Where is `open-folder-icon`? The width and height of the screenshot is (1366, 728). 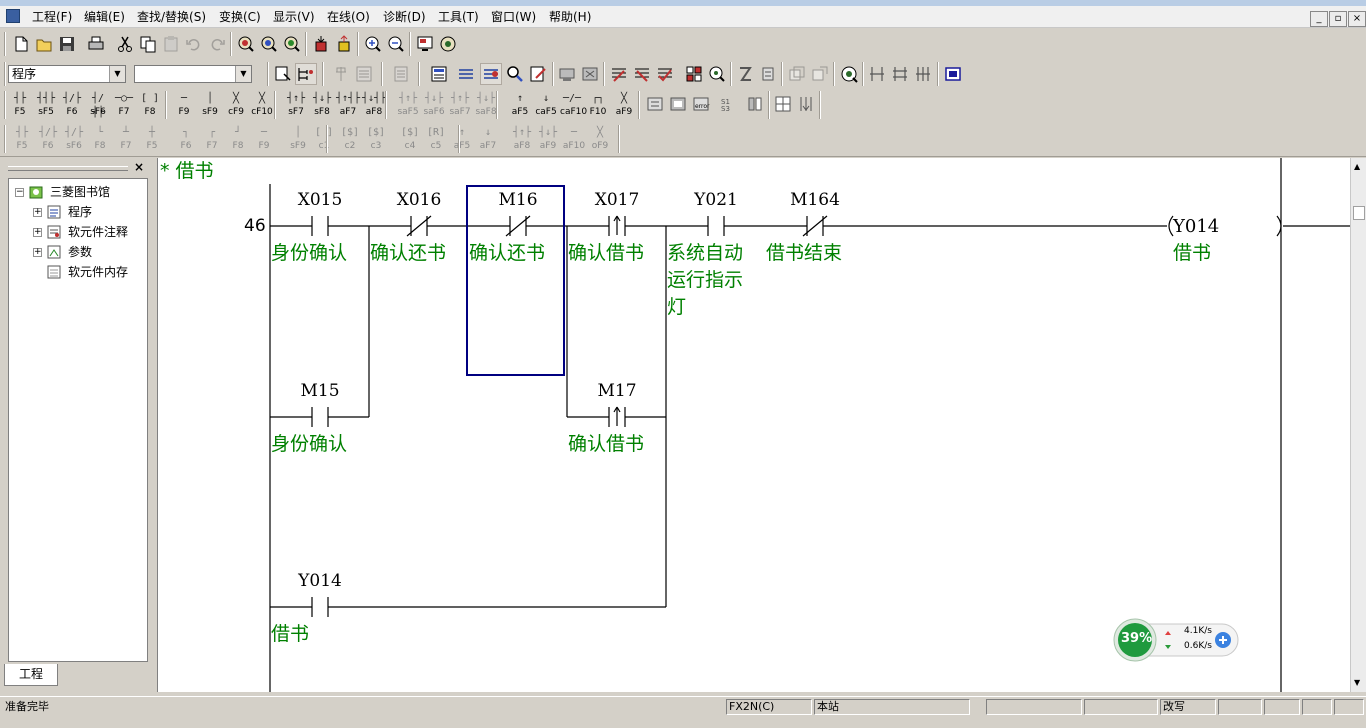 open-folder-icon is located at coordinates (44, 44).